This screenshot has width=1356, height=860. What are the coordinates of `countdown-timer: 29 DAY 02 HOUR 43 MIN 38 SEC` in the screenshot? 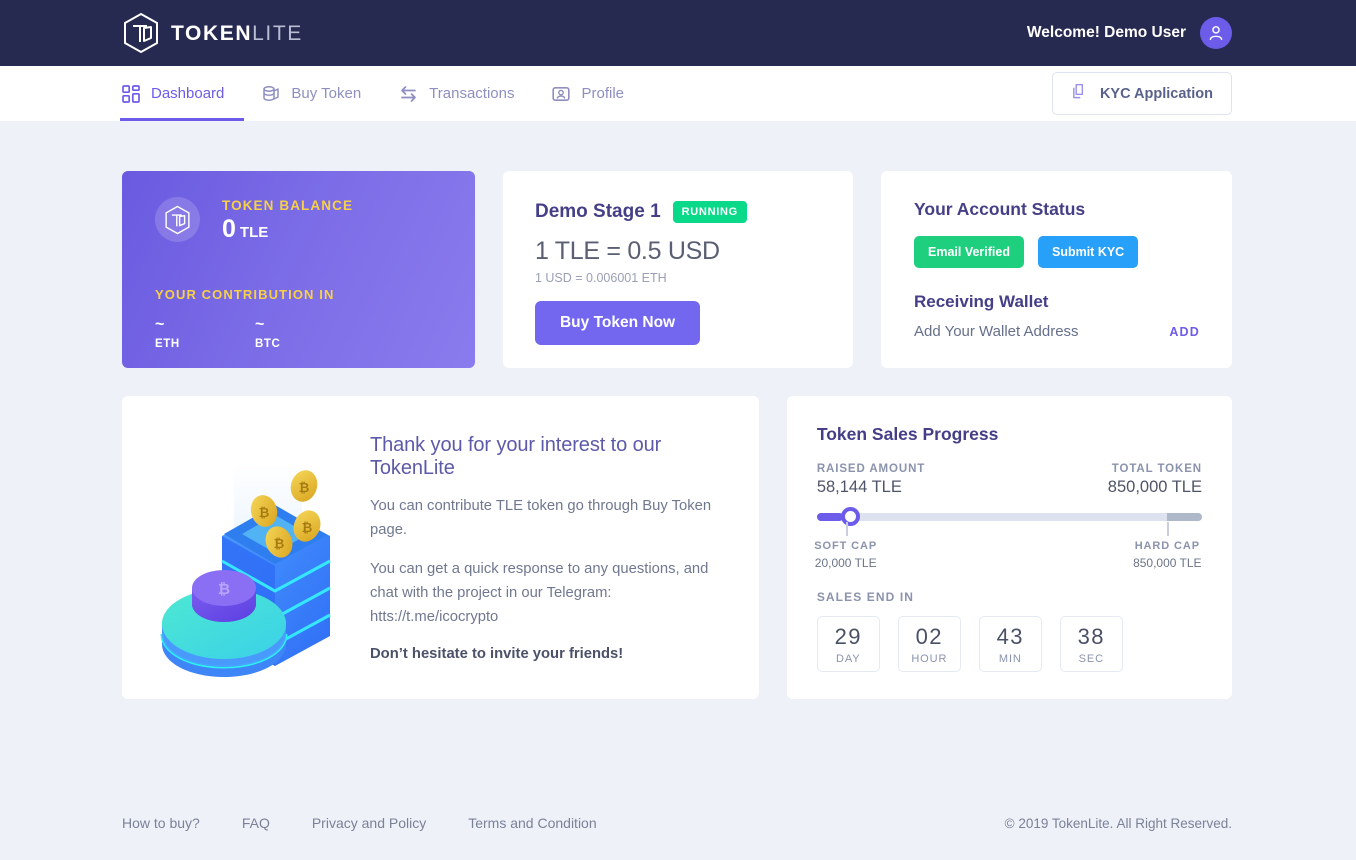 It's located at (1009, 644).